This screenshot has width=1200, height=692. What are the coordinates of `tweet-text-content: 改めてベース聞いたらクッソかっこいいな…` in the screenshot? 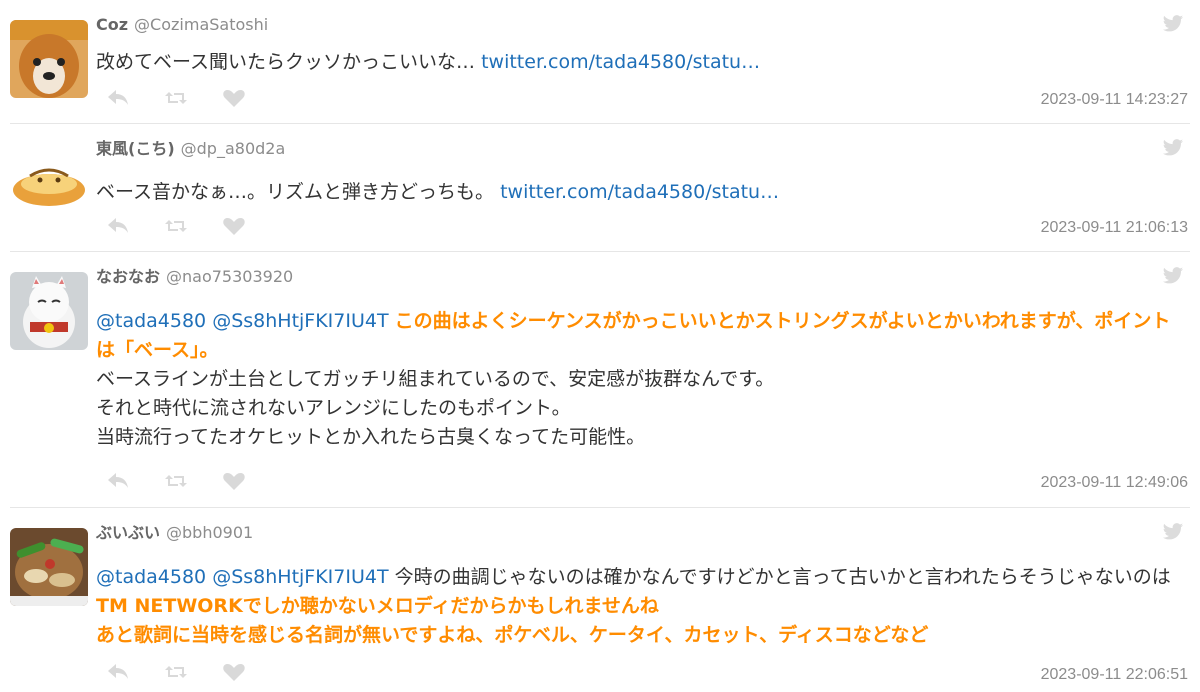 It's located at (289, 62).